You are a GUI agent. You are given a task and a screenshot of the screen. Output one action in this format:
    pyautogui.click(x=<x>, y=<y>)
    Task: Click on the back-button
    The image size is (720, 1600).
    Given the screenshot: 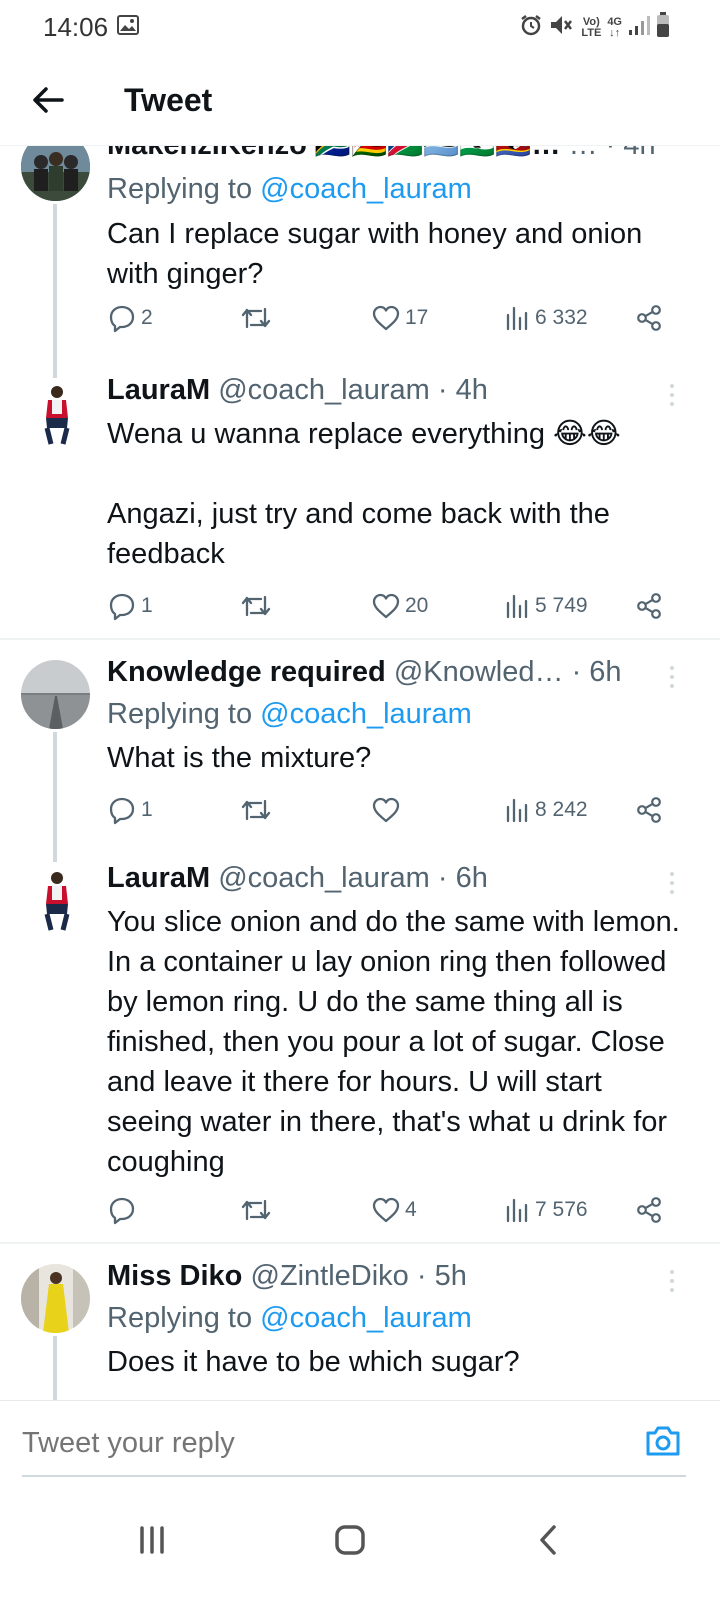 What is the action you would take?
    pyautogui.click(x=48, y=100)
    